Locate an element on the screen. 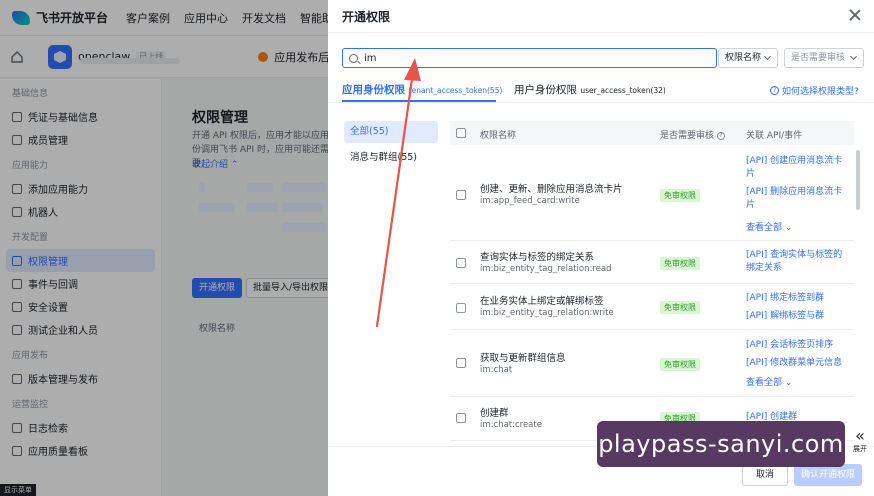 This screenshot has height=496, width=874. category-messages-groups: 消息与群组(55) is located at coordinates (391, 158).